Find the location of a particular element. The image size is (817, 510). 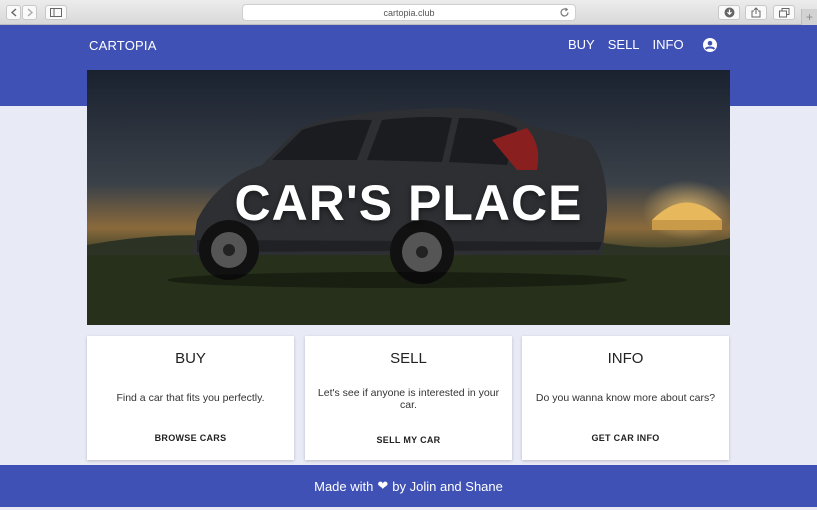

browse-cars-button: BROWSE CARS is located at coordinates (190, 438).